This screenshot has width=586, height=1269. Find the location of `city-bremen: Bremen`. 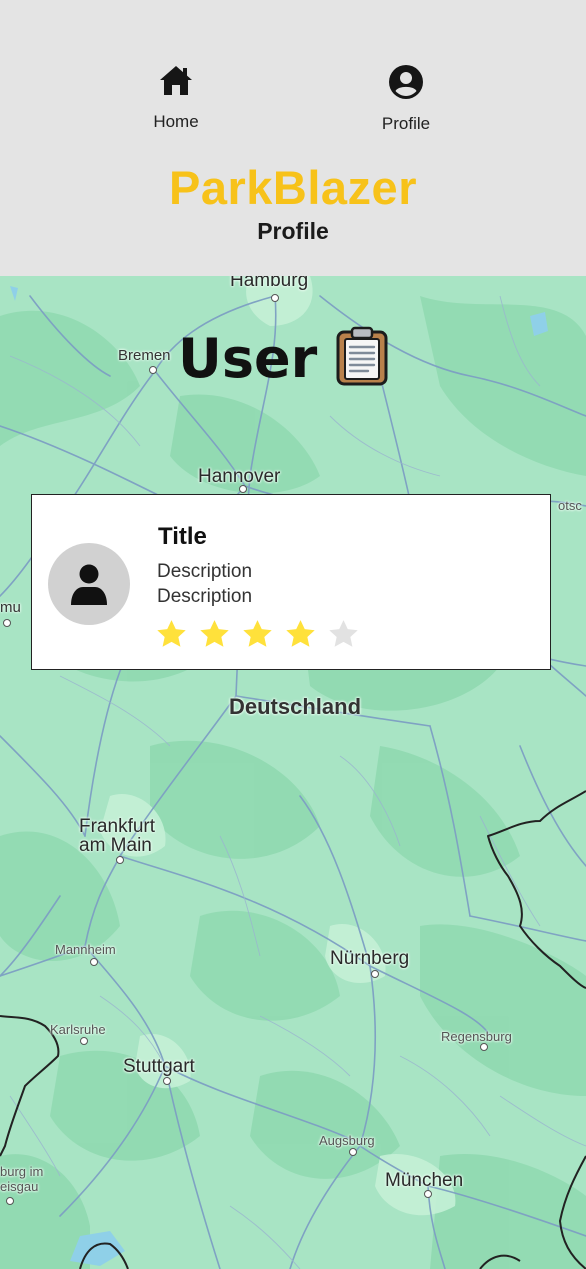

city-bremen: Bremen is located at coordinates (144, 355).